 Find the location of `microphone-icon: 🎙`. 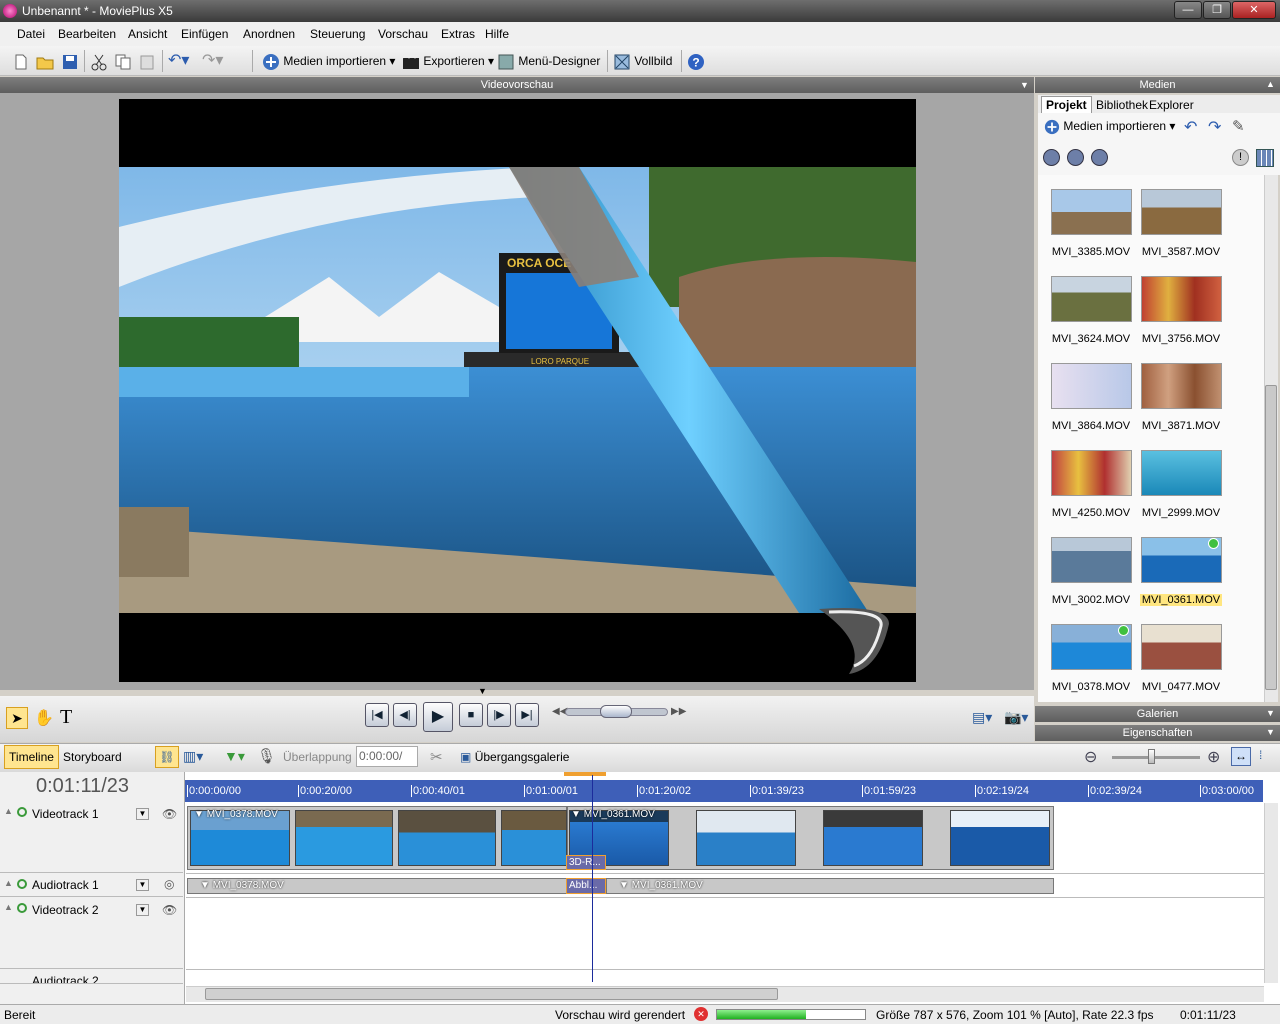

microphone-icon: 🎙 is located at coordinates (266, 756).